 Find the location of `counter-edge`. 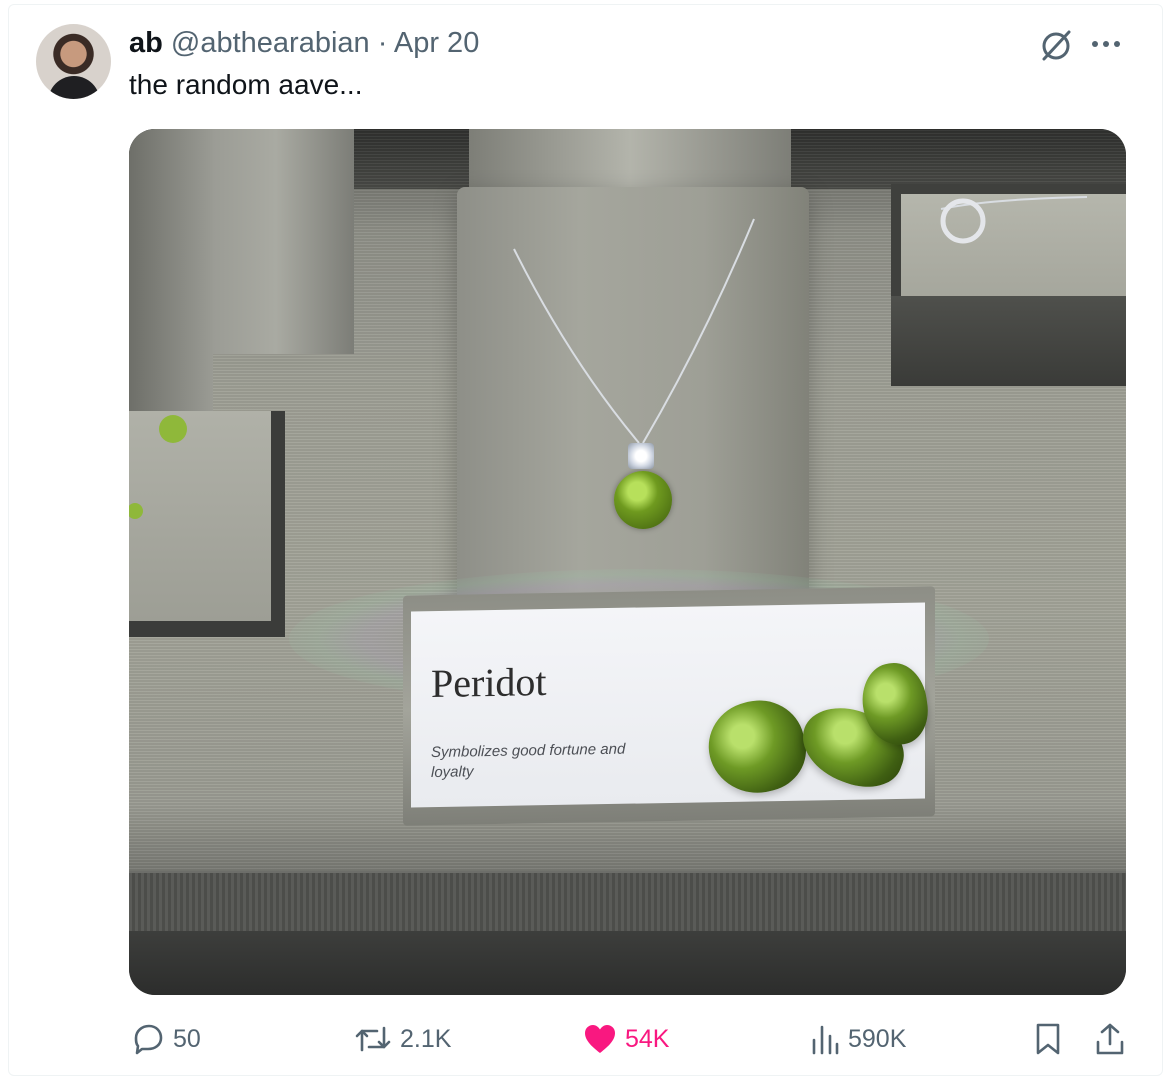

counter-edge is located at coordinates (627, 902).